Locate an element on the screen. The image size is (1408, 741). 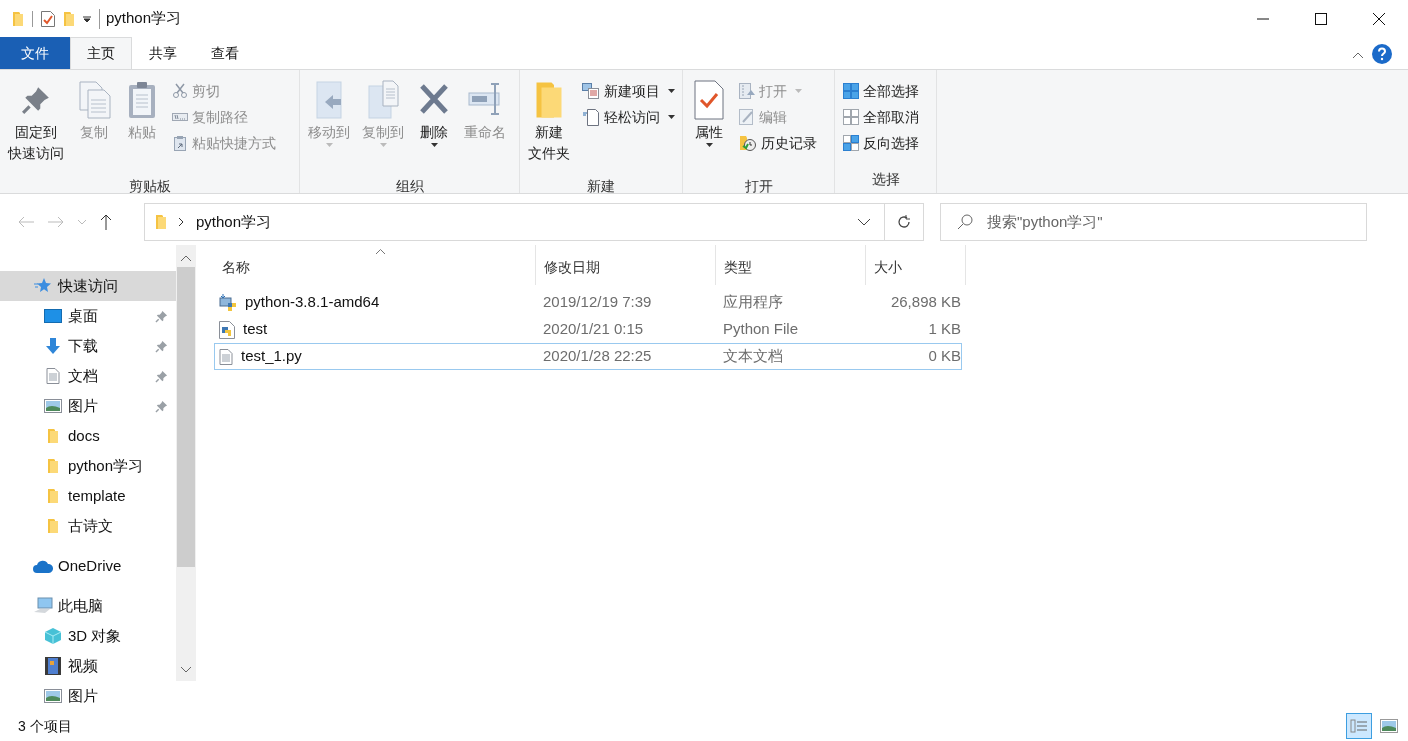
selection-grid-icon is located at coordinates (851, 117).